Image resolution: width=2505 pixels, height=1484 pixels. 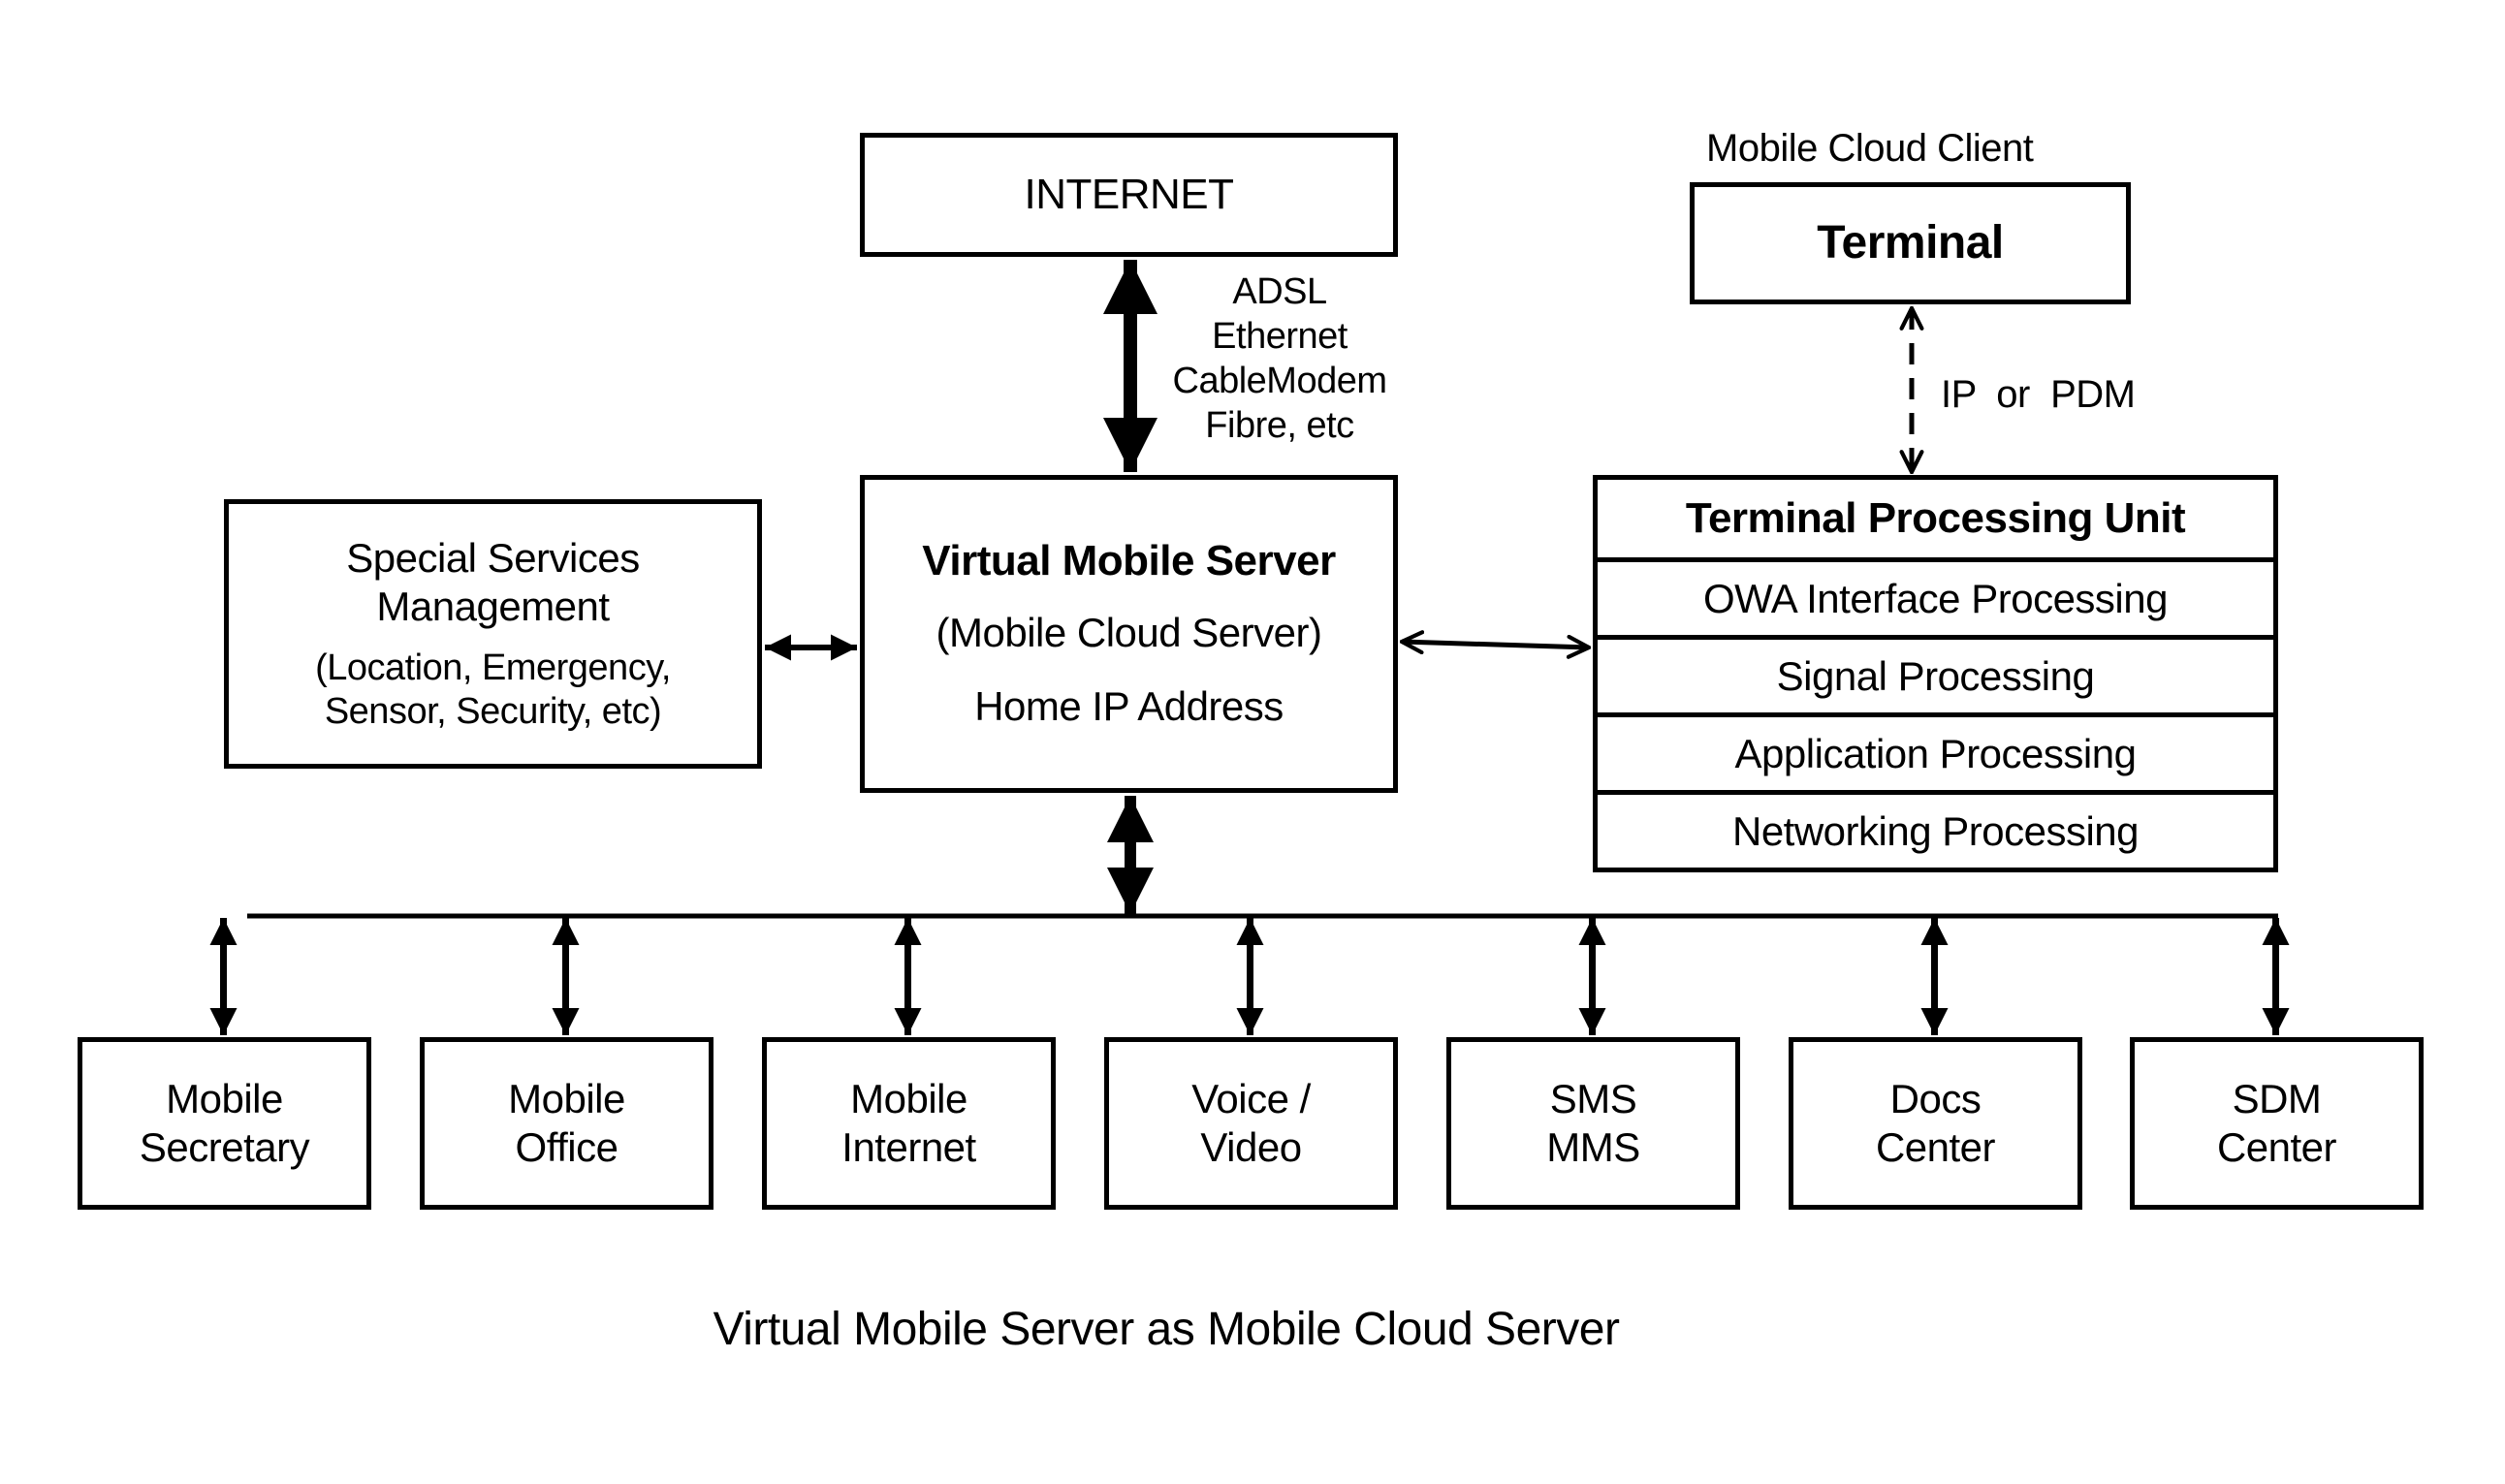 What do you see at coordinates (1129, 706) in the screenshot?
I see `vms-home-ip: Home IP Address` at bounding box center [1129, 706].